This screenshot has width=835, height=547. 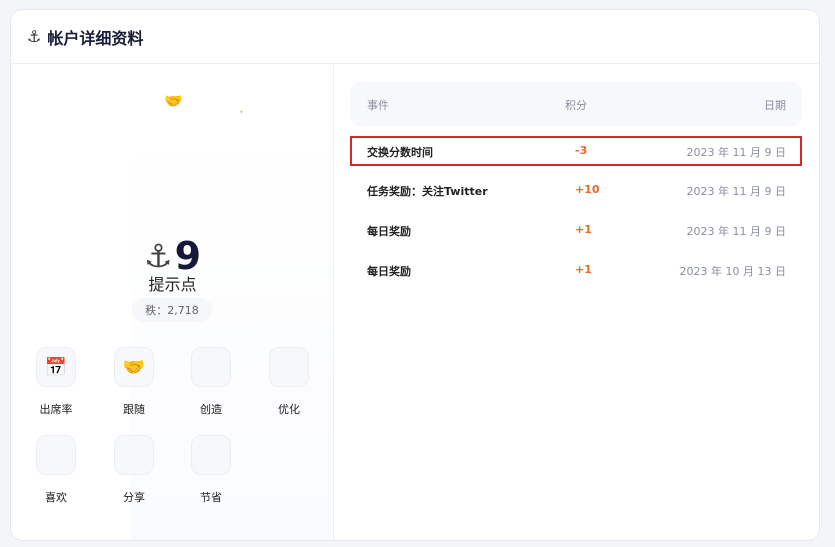 I want to click on card-header: ⚓ 帐户详细资料, so click(x=415, y=37).